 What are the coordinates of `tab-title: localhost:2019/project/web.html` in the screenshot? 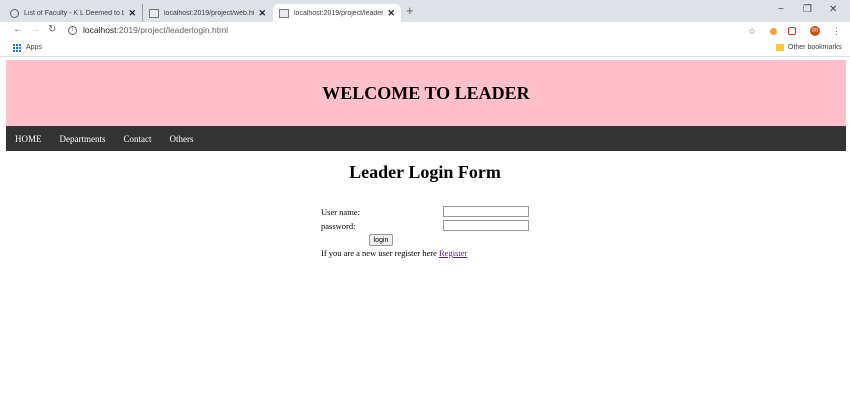 It's located at (209, 13).